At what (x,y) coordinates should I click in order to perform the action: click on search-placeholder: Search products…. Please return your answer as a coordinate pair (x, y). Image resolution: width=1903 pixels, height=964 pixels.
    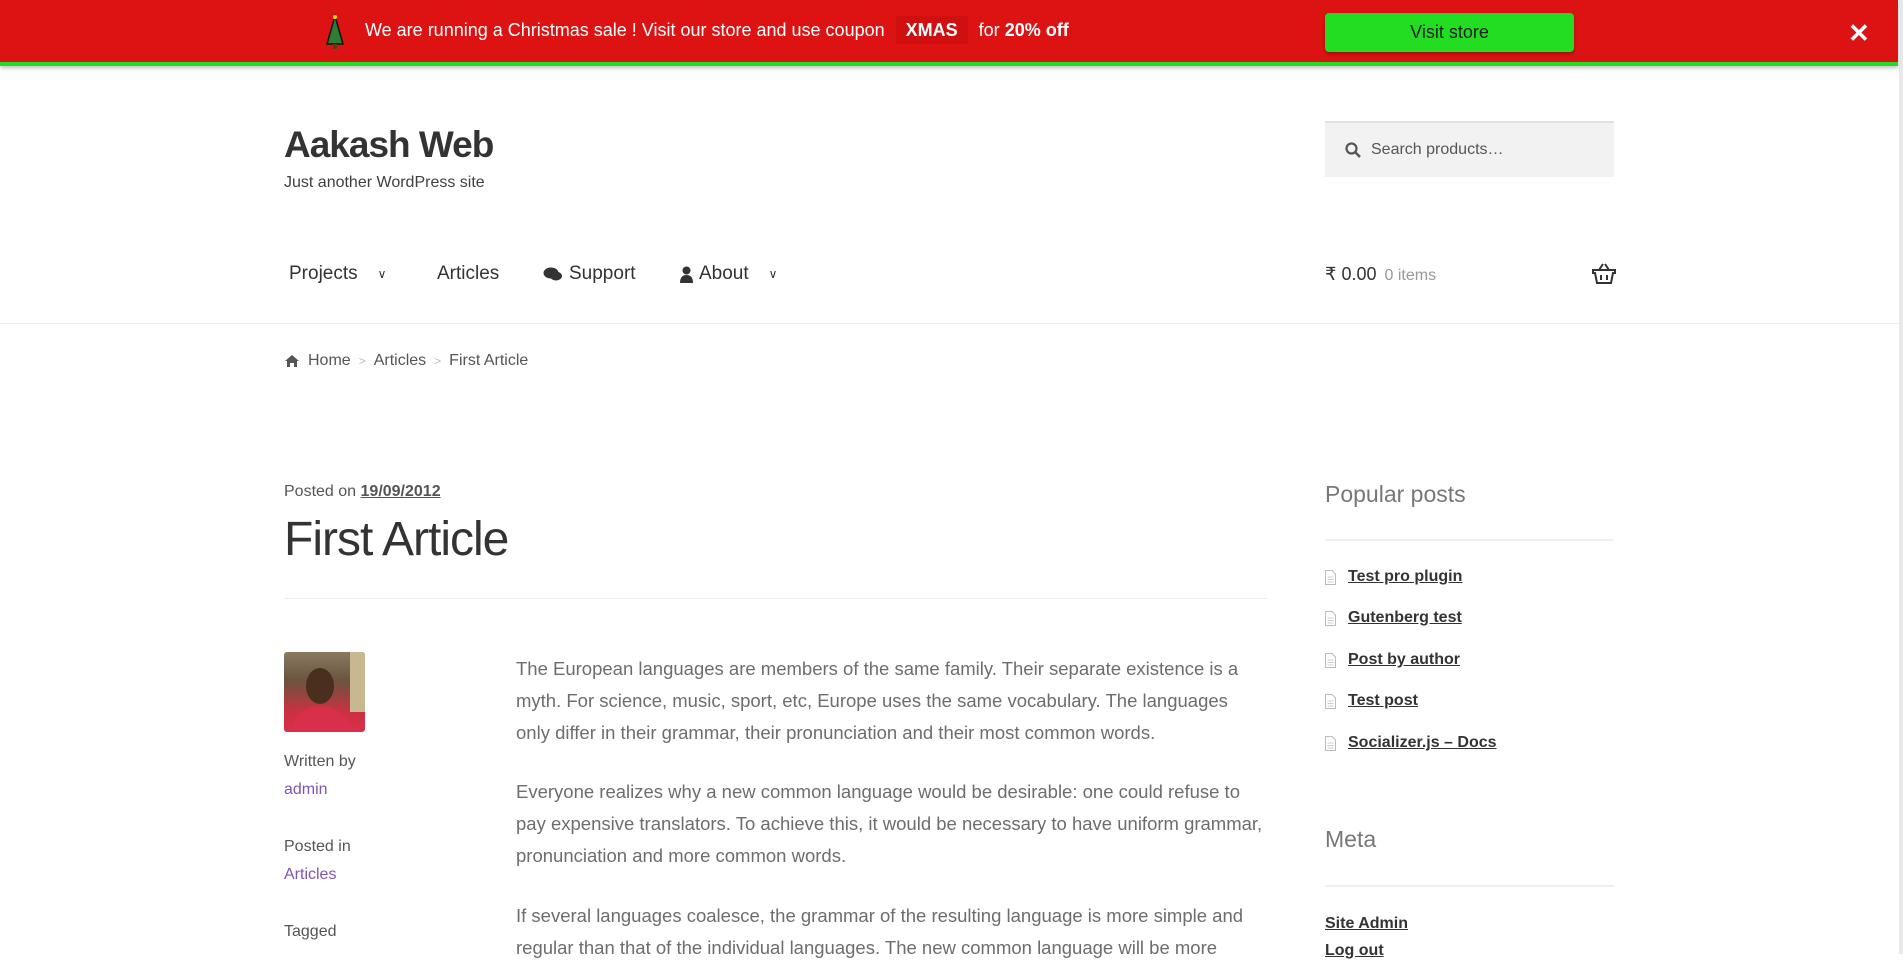
    Looking at the image, I should click on (1437, 149).